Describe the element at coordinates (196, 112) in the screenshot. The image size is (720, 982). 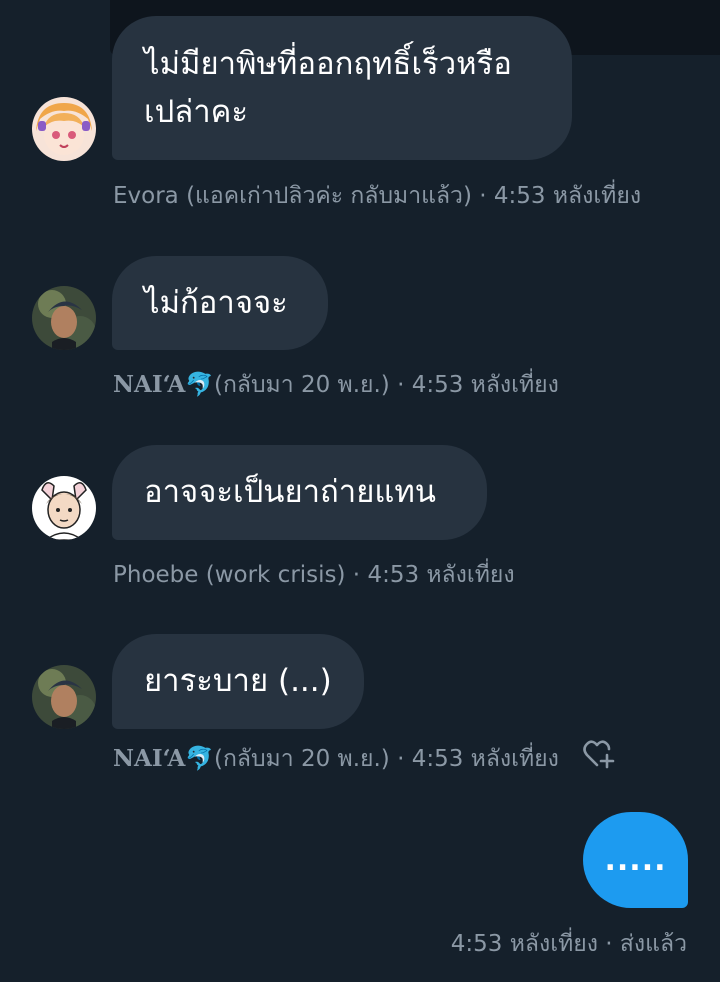
I see `message-text-line: เปล่าคะ` at that location.